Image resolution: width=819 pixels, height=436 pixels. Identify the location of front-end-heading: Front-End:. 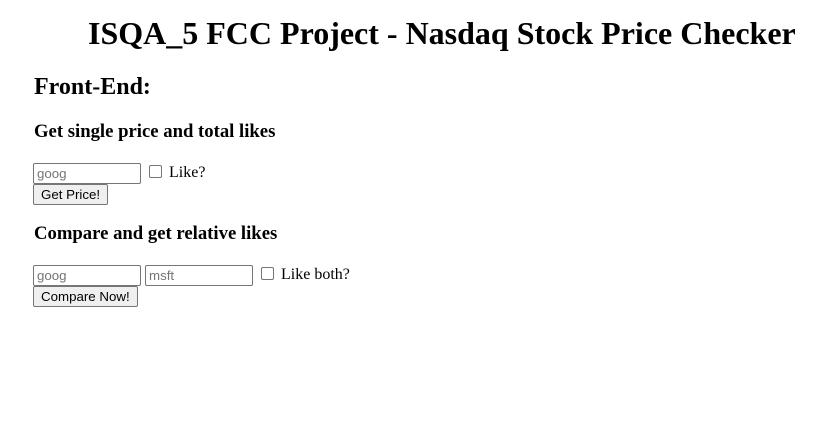
(92, 87).